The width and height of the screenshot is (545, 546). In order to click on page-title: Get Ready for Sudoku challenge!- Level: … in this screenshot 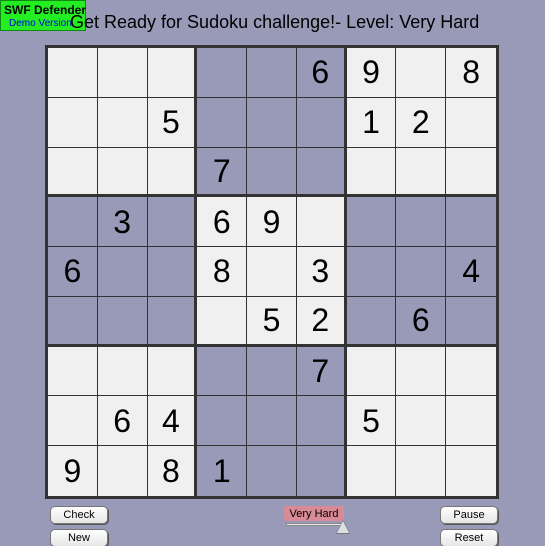, I will do `click(275, 22)`.